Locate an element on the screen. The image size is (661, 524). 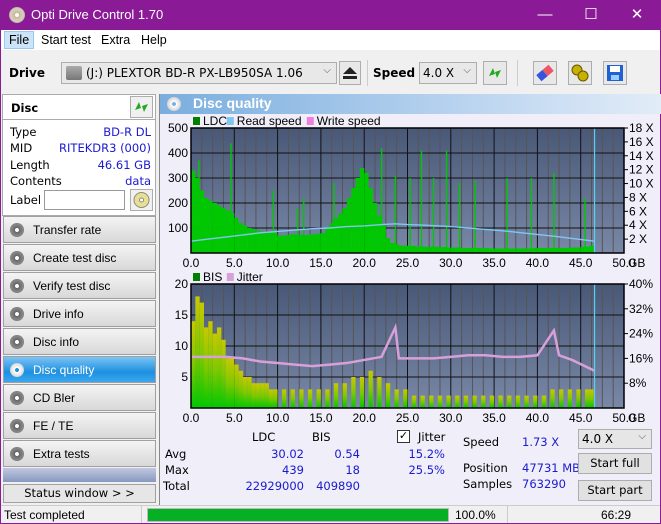
drive-select: (J:) PLEXTOR BD-R PX-LB950SA 1.06 ⌵ is located at coordinates (199, 73).